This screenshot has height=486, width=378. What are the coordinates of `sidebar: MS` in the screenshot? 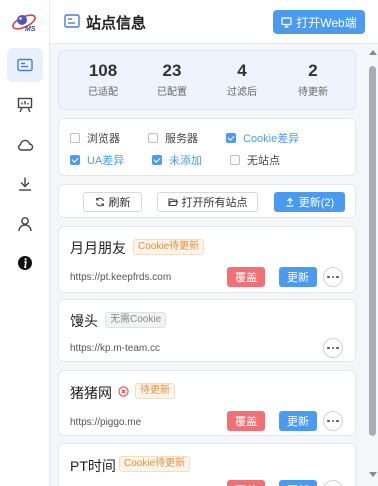 It's located at (25, 243).